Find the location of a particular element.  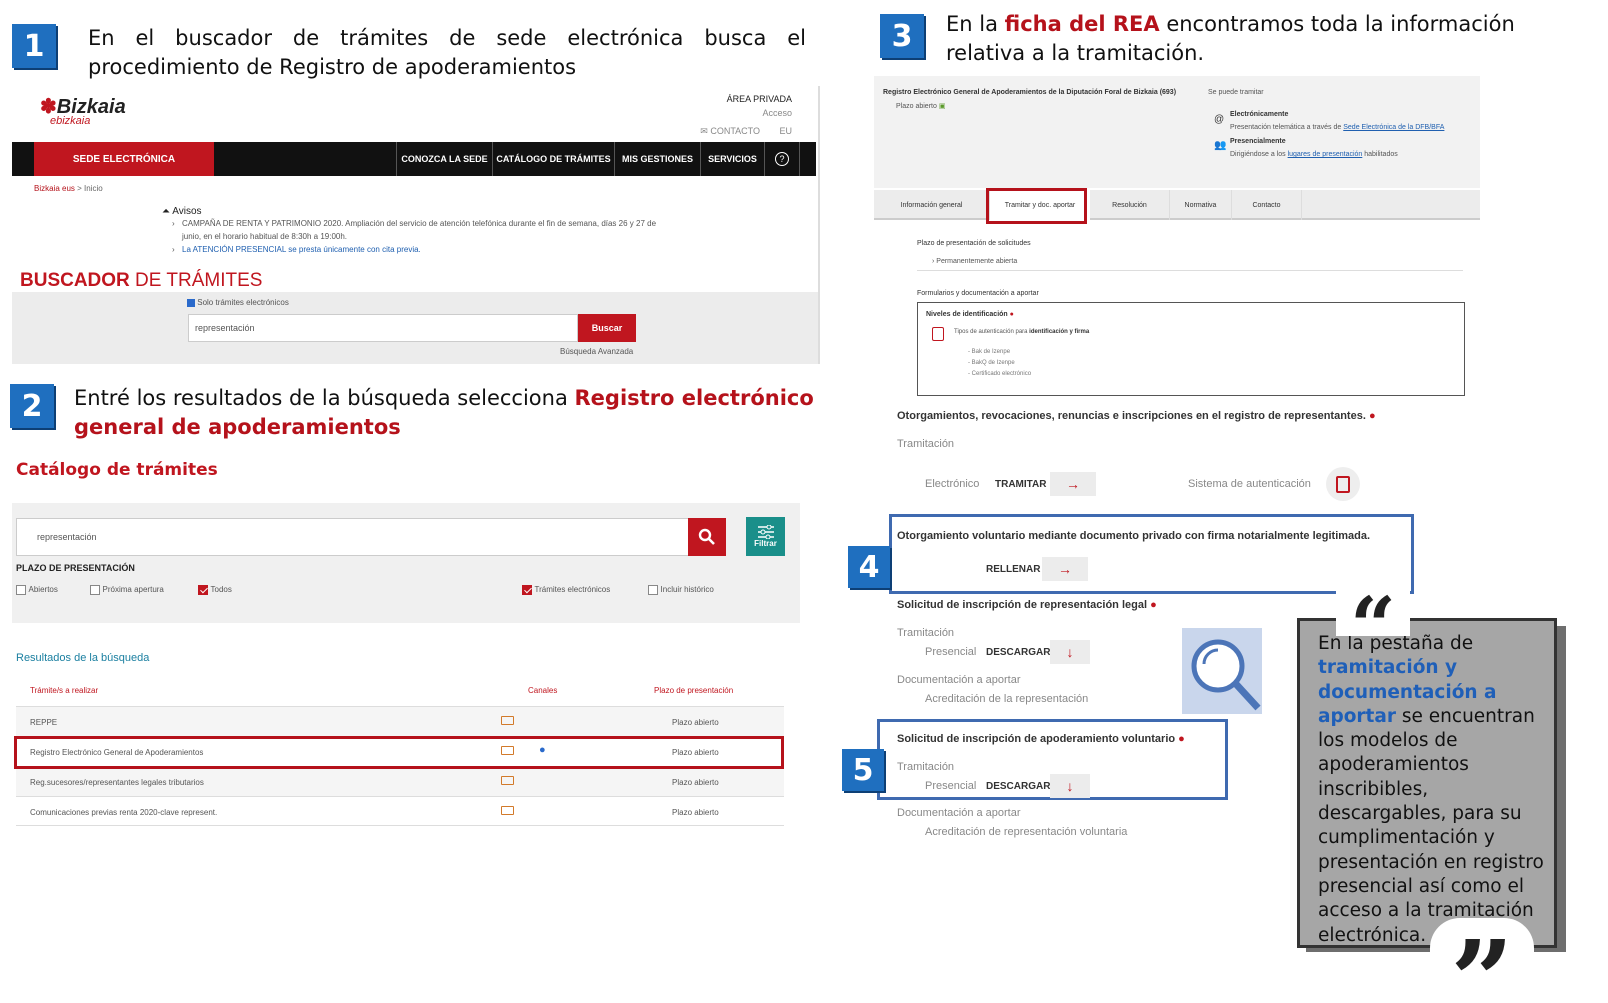

descargar-label: DESCARGAR is located at coordinates (1018, 652).